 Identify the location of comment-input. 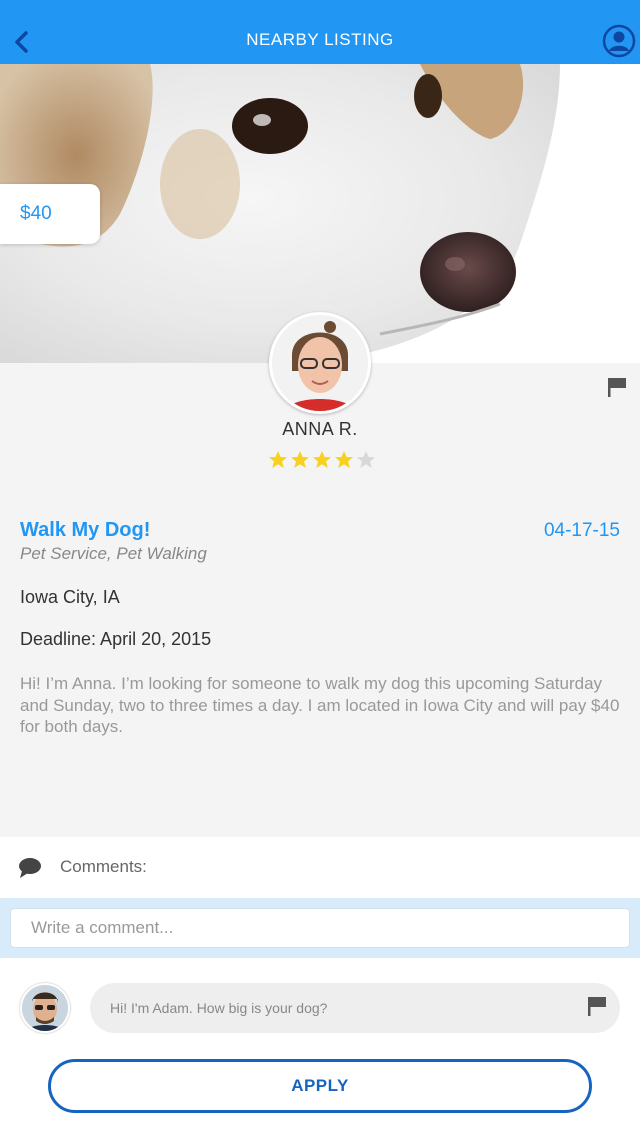
(320, 928).